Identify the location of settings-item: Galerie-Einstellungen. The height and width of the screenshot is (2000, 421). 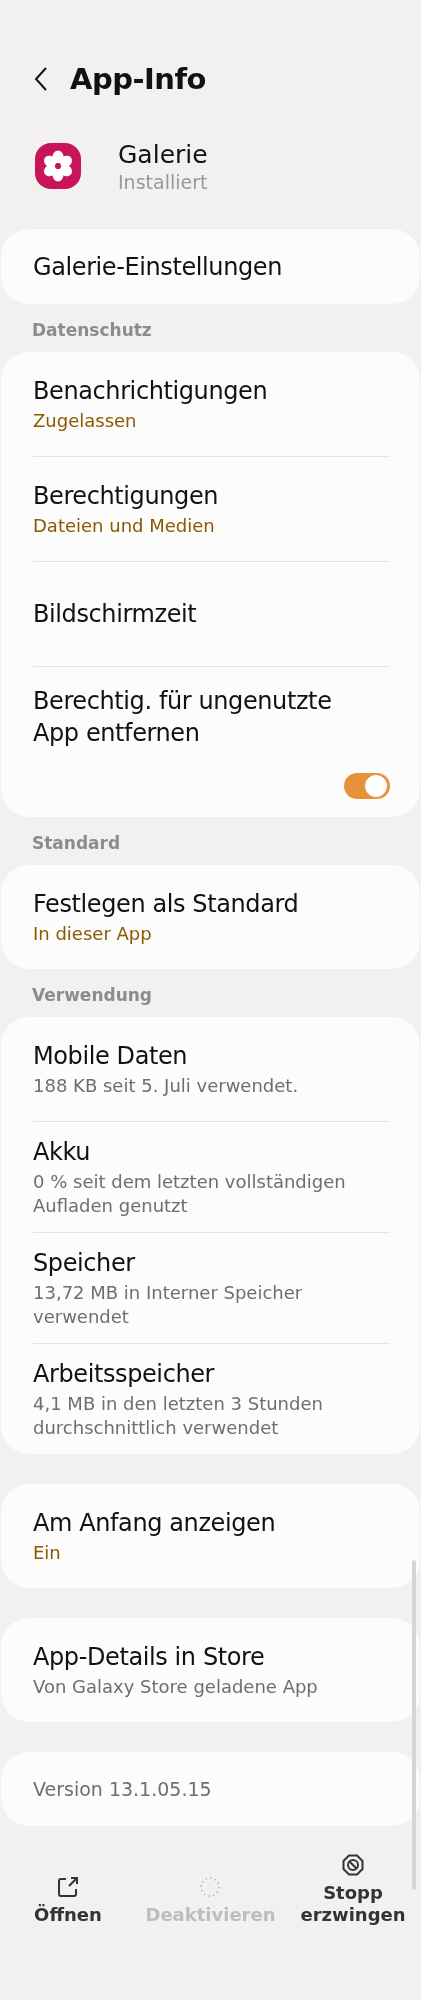
(210, 266).